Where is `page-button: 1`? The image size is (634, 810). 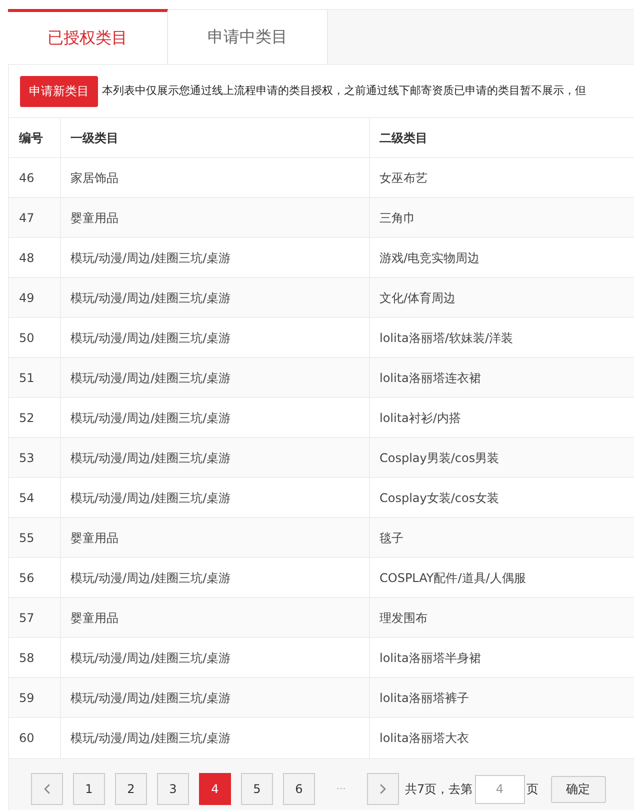
page-button: 1 is located at coordinates (89, 789).